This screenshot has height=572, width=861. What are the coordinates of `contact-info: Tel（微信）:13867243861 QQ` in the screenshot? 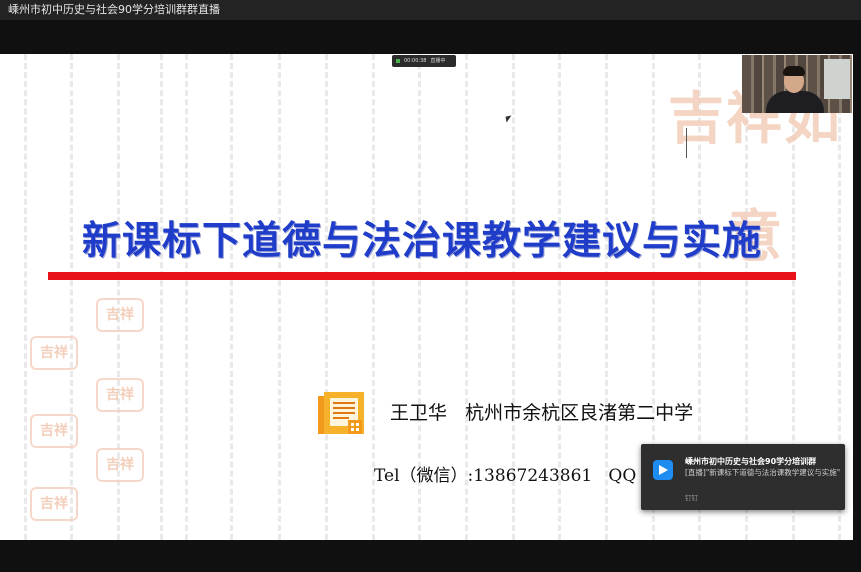 It's located at (505, 476).